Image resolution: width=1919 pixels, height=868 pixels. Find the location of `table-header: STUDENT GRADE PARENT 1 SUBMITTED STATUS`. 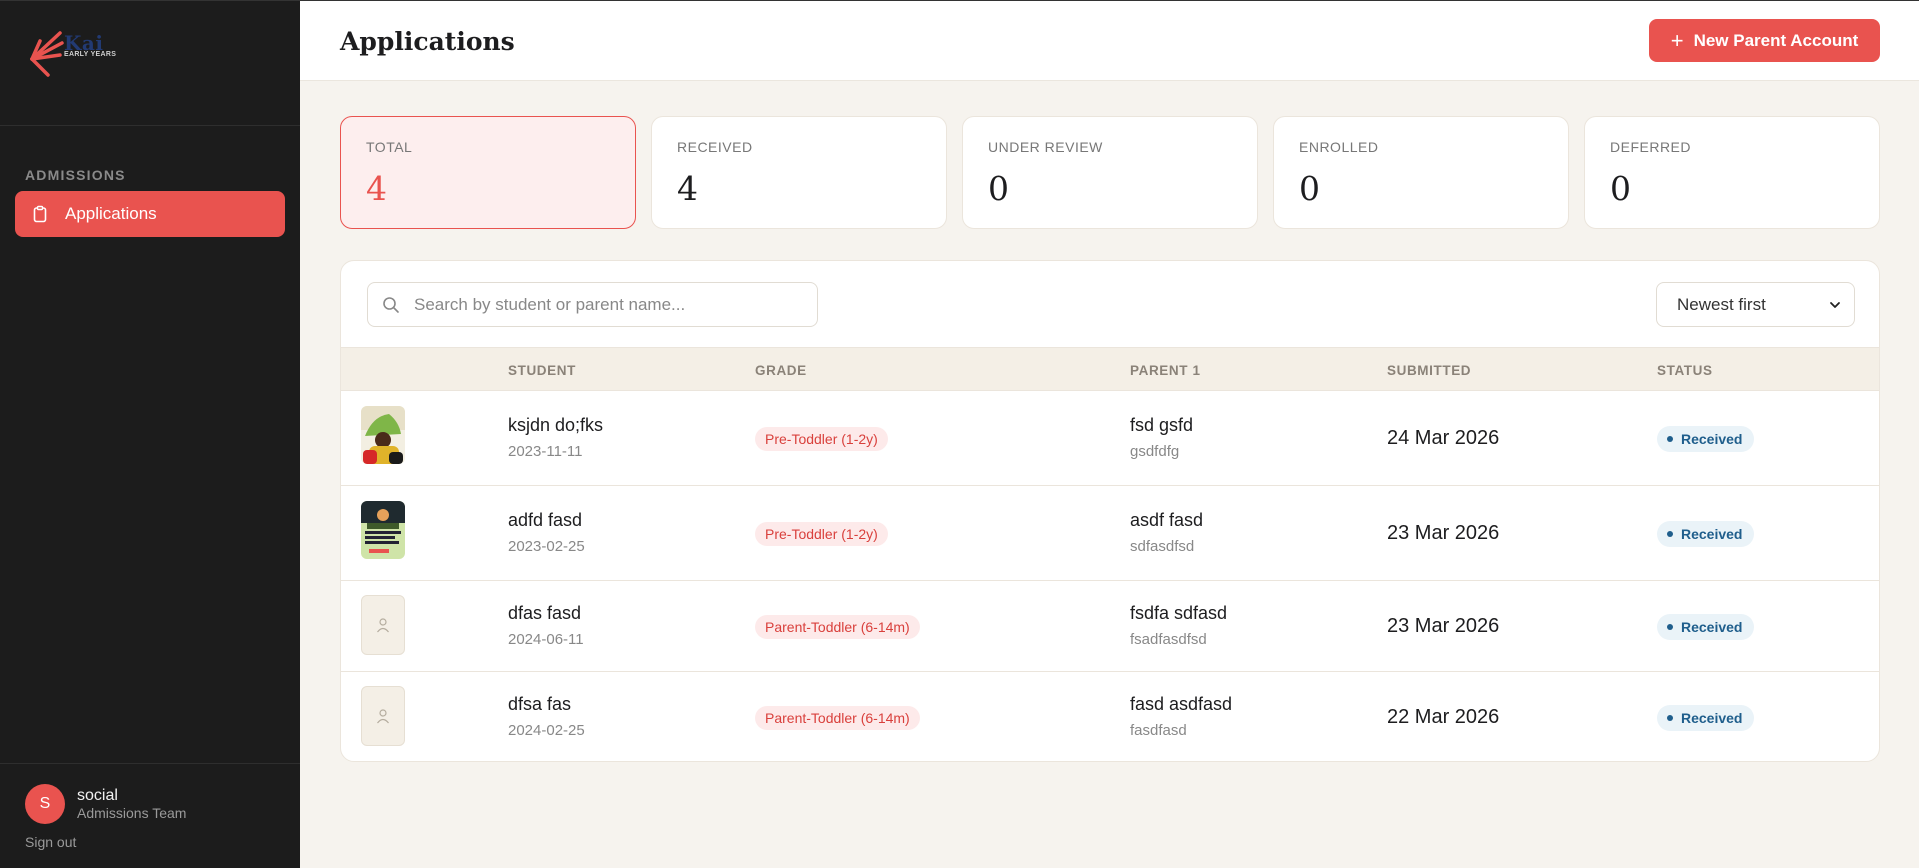

table-header: STUDENT GRADE PARENT 1 SUBMITTED STATUS is located at coordinates (1110, 369).